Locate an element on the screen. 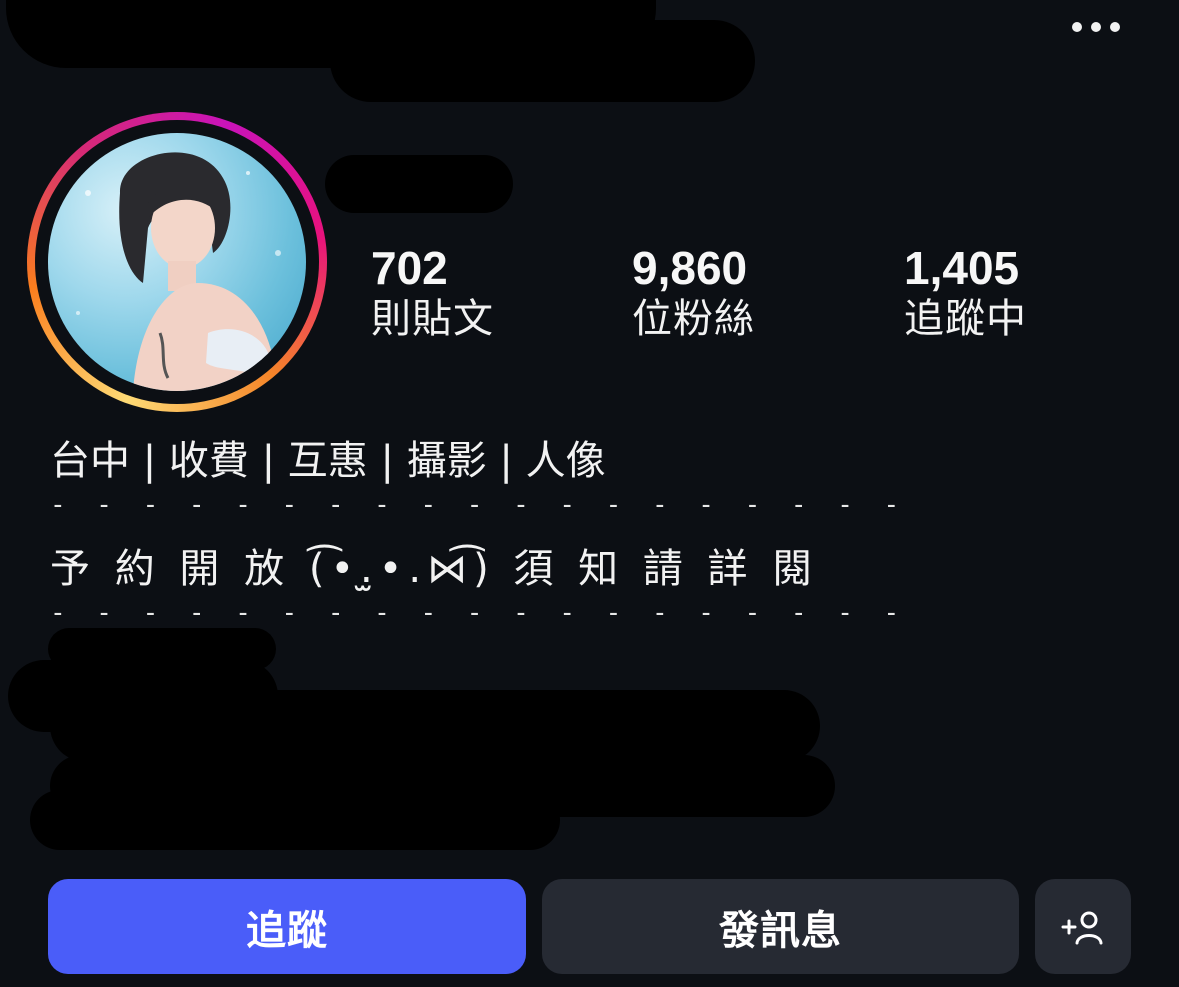  stat-following: 1,405 追蹤中 is located at coordinates (965, 293).